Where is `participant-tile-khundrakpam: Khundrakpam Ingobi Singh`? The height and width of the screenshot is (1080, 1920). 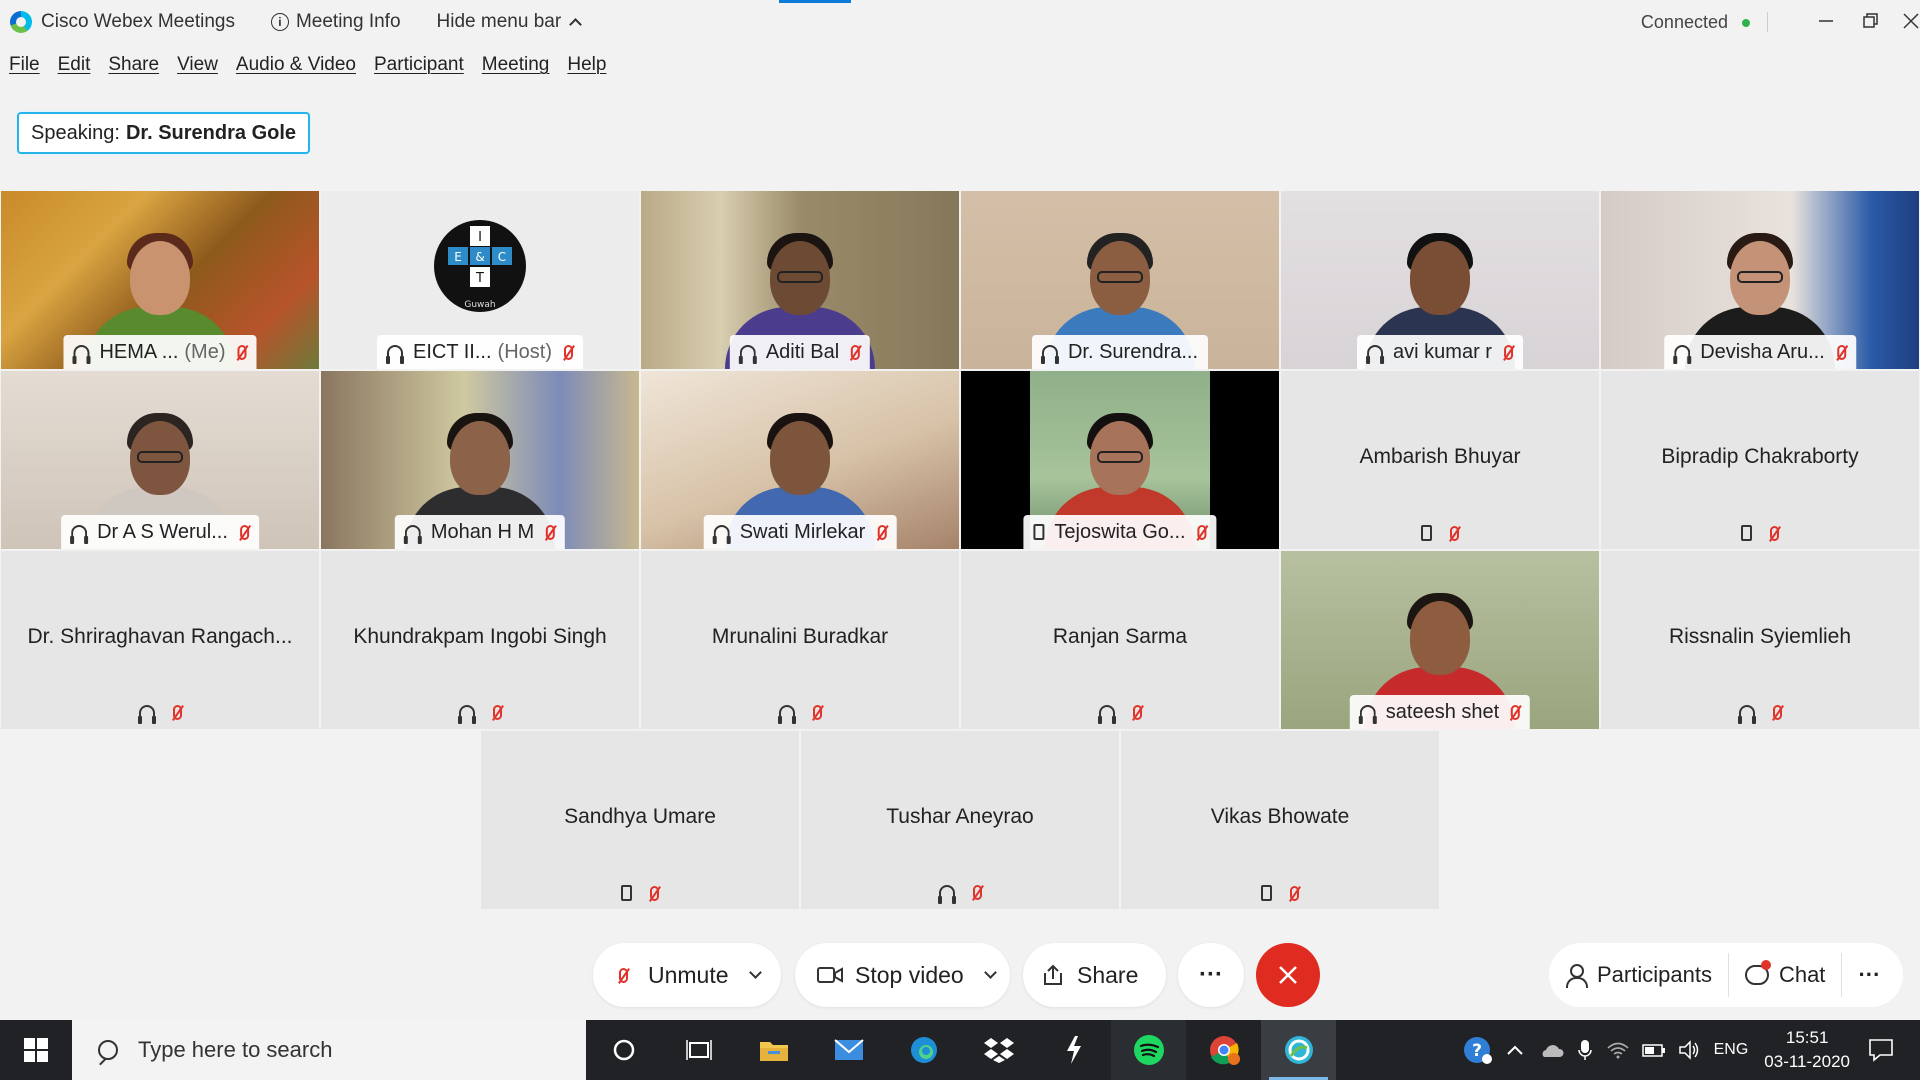 participant-tile-khundrakpam: Khundrakpam Ingobi Singh is located at coordinates (480, 640).